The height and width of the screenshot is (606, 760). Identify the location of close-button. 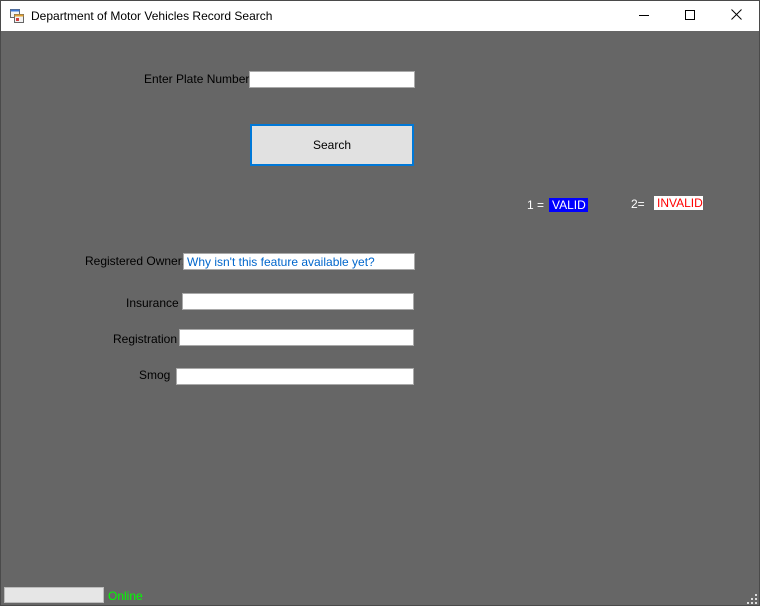
(736, 16).